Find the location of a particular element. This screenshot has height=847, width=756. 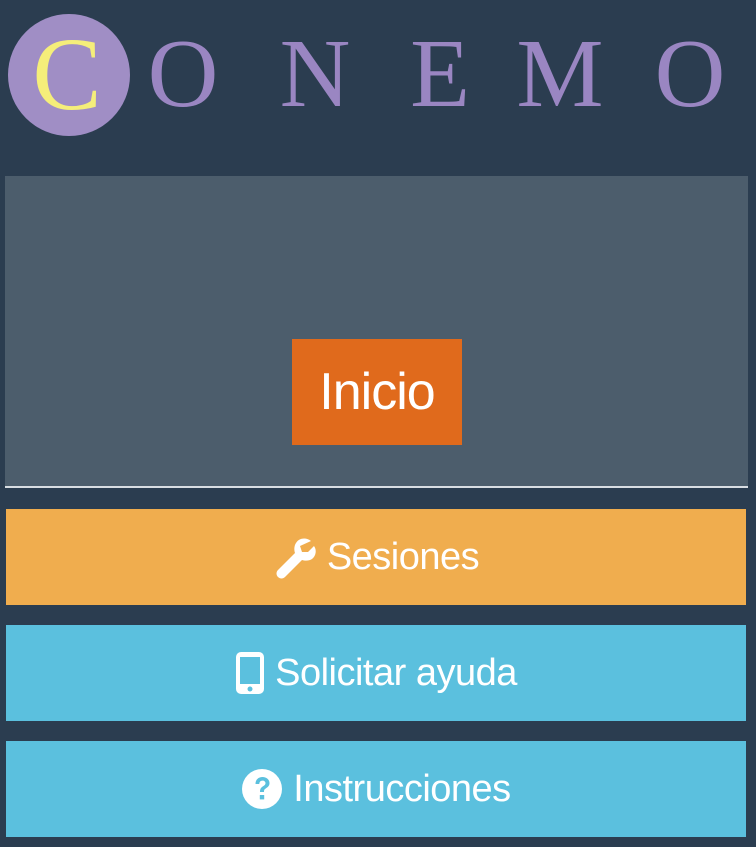

solicitar-ayuda-label: Solicitar ayuda is located at coordinates (396, 672).